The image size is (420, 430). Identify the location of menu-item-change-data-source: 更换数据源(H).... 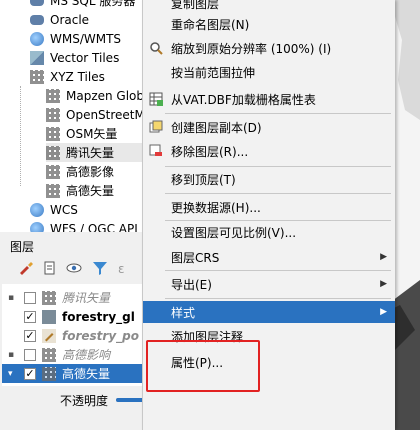
(269, 207).